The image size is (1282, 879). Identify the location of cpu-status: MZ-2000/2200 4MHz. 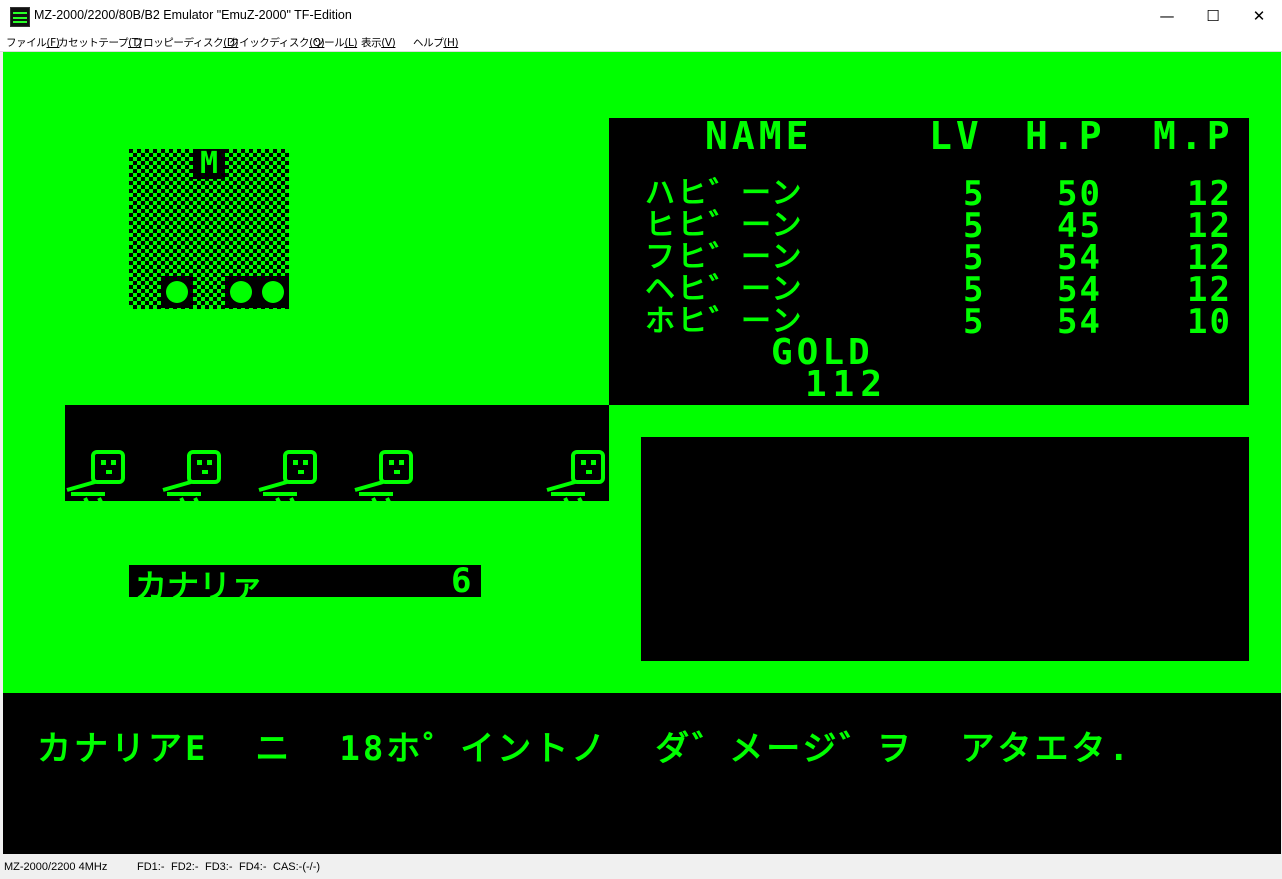
(56, 867).